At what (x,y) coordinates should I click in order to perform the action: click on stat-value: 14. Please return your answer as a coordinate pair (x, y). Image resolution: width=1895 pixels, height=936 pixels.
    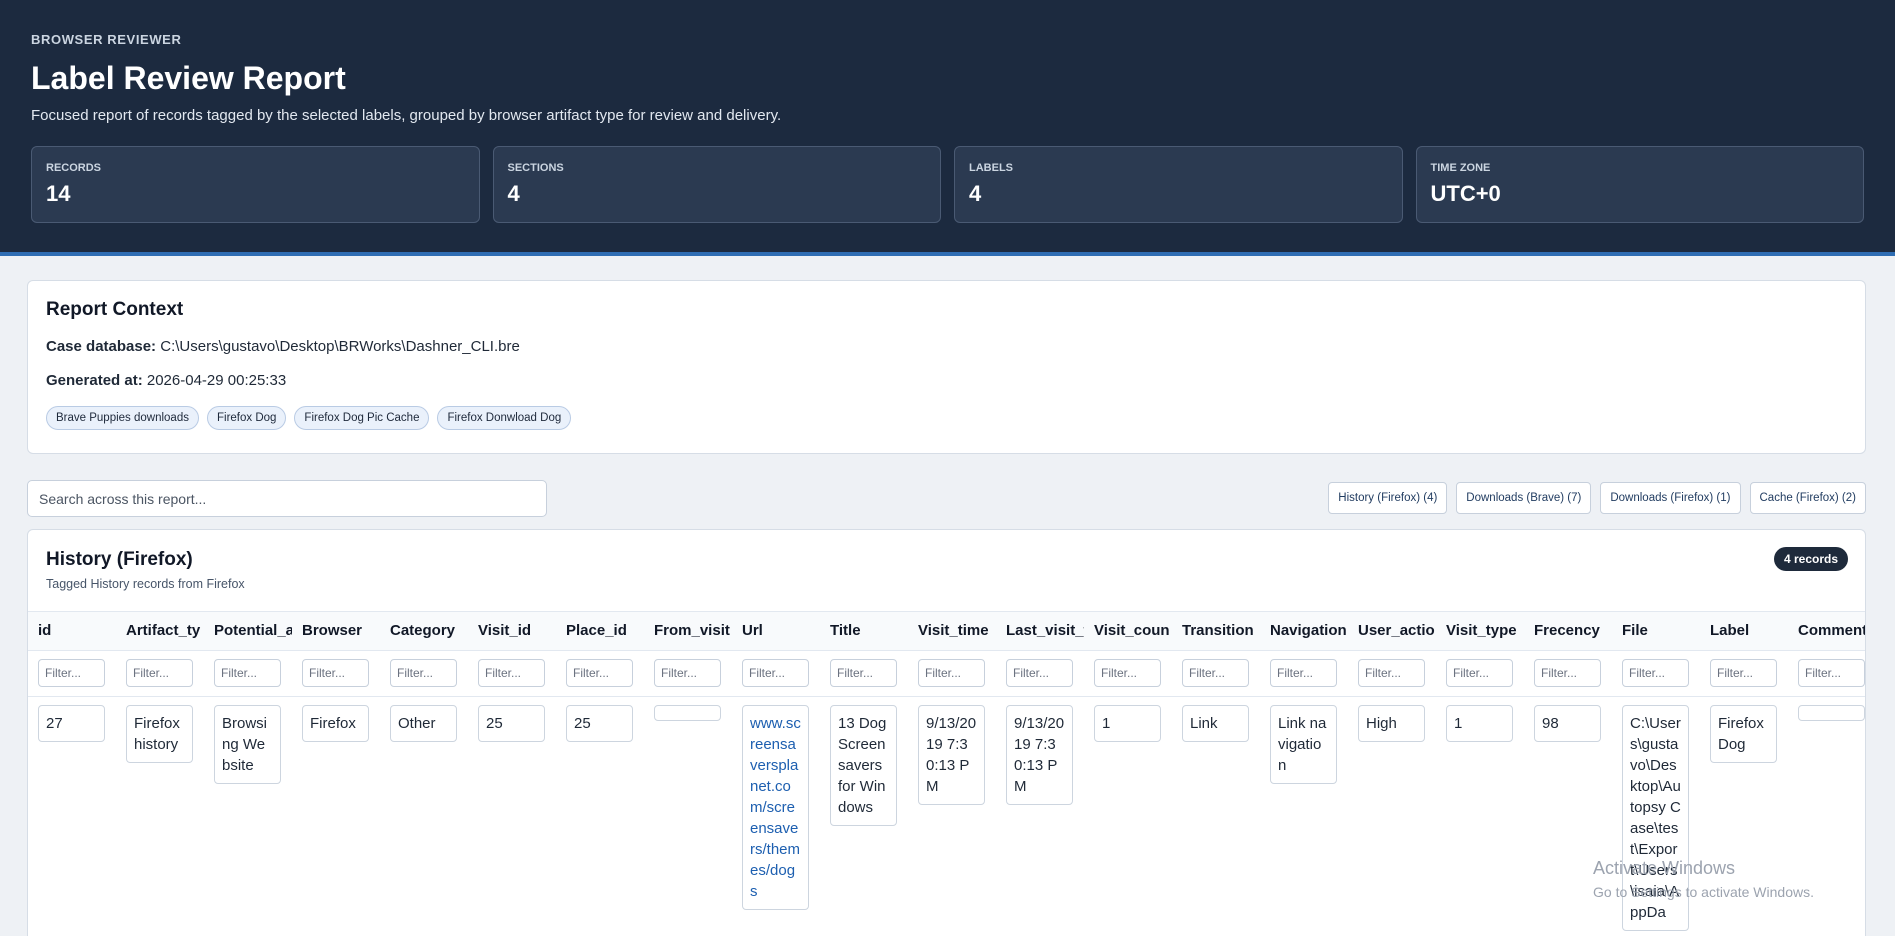
    Looking at the image, I should click on (58, 193).